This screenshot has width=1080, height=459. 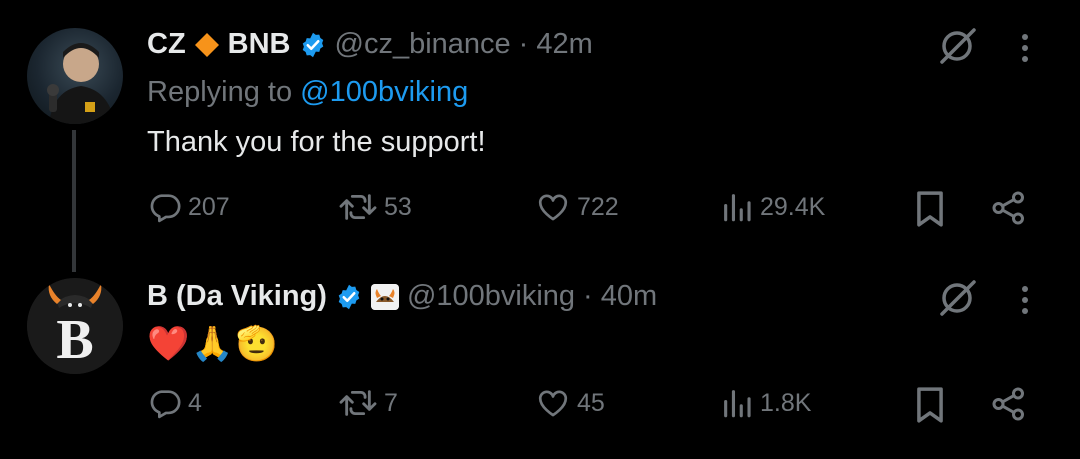 I want to click on retweet-count: 7, so click(x=391, y=402).